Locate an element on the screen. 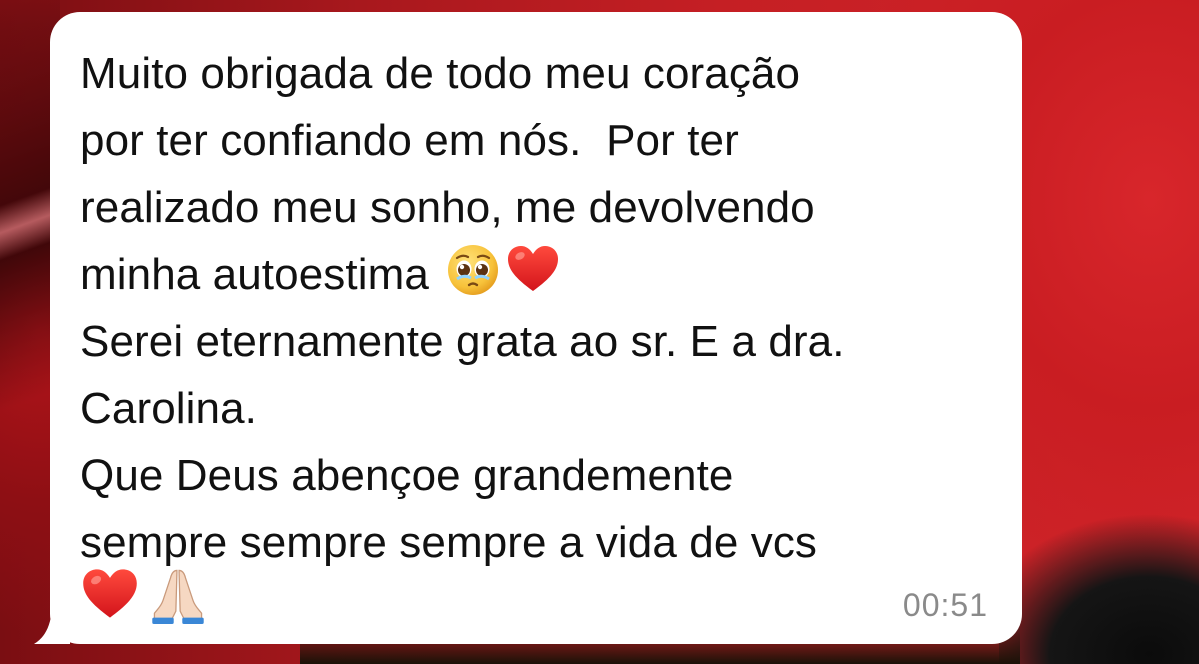  message-line: Que Deus abençoe grandemente is located at coordinates (407, 475).